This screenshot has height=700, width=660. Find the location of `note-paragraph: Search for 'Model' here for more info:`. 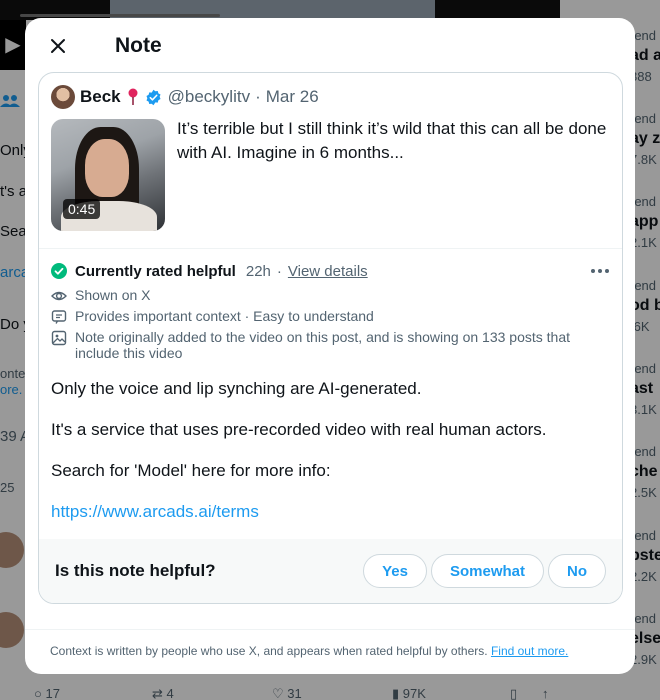

note-paragraph: Search for 'Model' here for more info: is located at coordinates (191, 470).